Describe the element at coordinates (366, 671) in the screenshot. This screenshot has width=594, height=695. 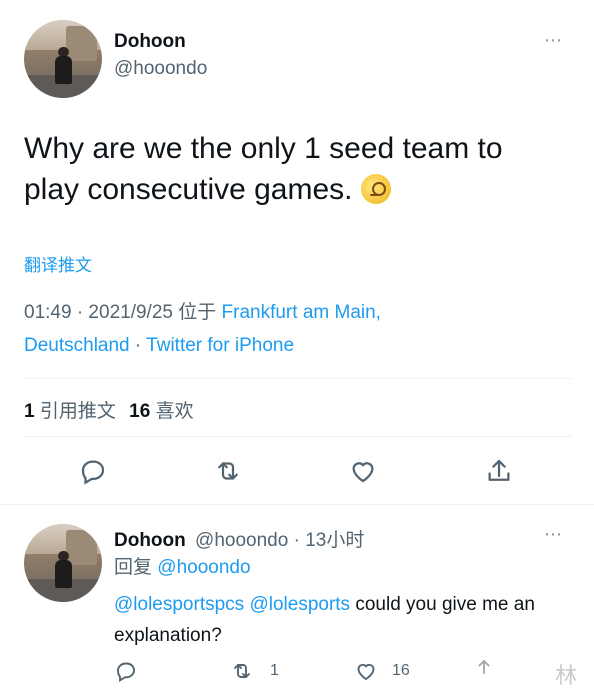
I see `reply-like-icon` at that location.